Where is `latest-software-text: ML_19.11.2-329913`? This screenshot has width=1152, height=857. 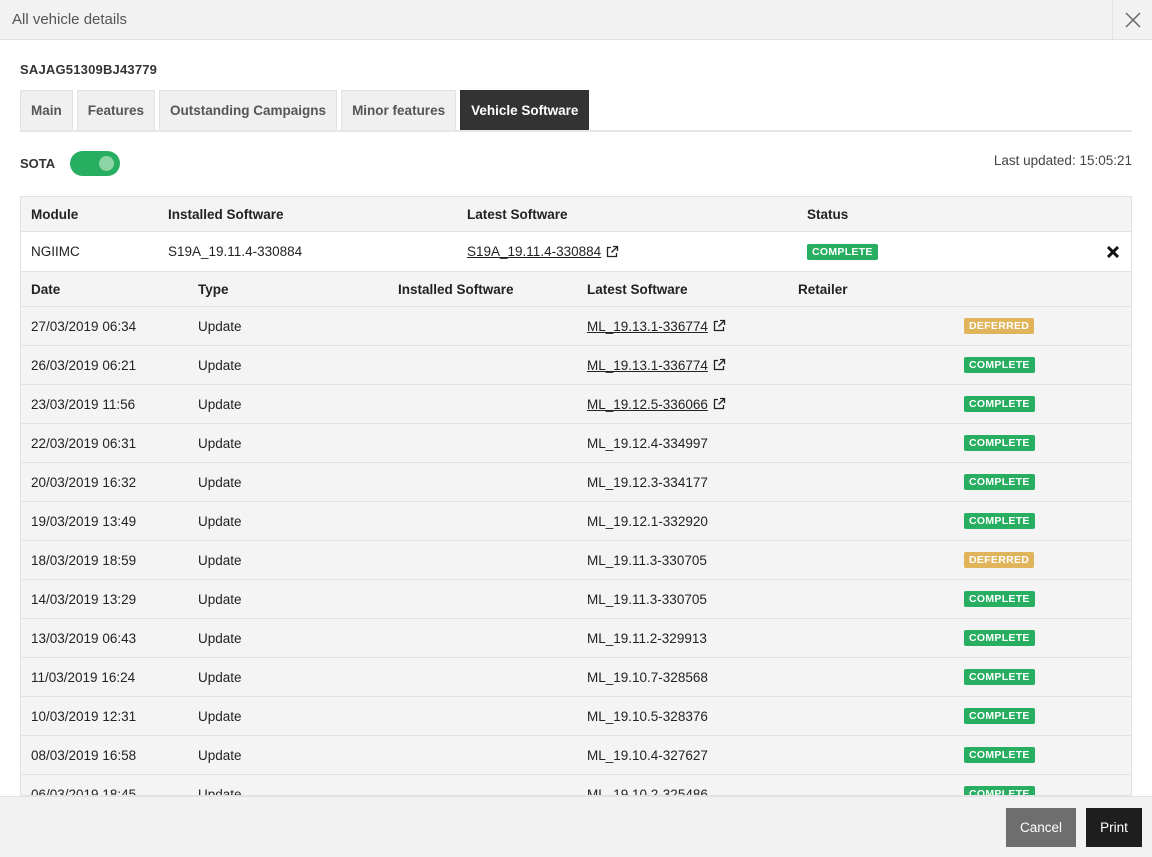 latest-software-text: ML_19.11.2-329913 is located at coordinates (647, 638).